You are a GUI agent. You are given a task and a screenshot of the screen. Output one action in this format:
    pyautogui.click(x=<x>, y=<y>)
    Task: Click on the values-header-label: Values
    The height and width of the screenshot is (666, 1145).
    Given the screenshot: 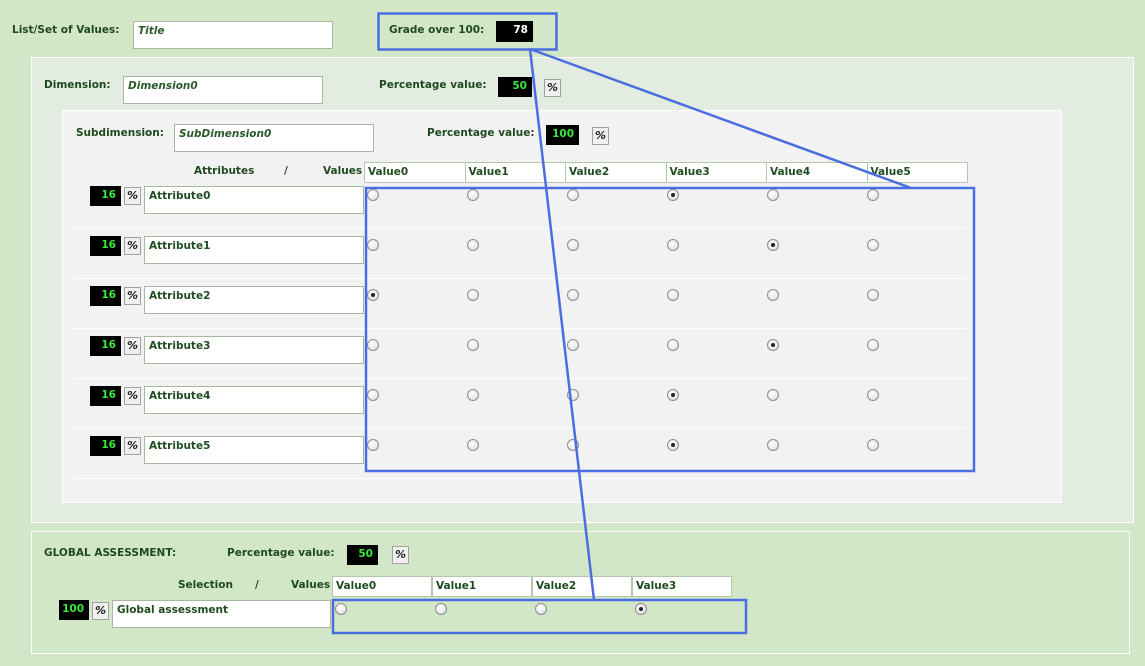 What is the action you would take?
    pyautogui.click(x=343, y=171)
    